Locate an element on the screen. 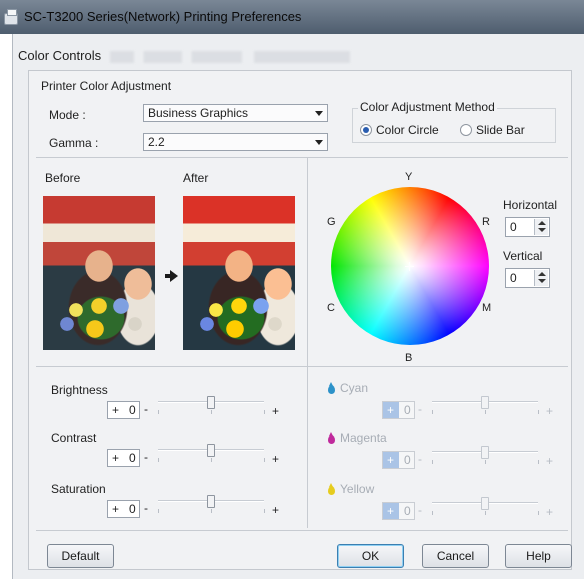 Image resolution: width=584 pixels, height=579 pixels. saturation-plus-label: + is located at coordinates (276, 510).